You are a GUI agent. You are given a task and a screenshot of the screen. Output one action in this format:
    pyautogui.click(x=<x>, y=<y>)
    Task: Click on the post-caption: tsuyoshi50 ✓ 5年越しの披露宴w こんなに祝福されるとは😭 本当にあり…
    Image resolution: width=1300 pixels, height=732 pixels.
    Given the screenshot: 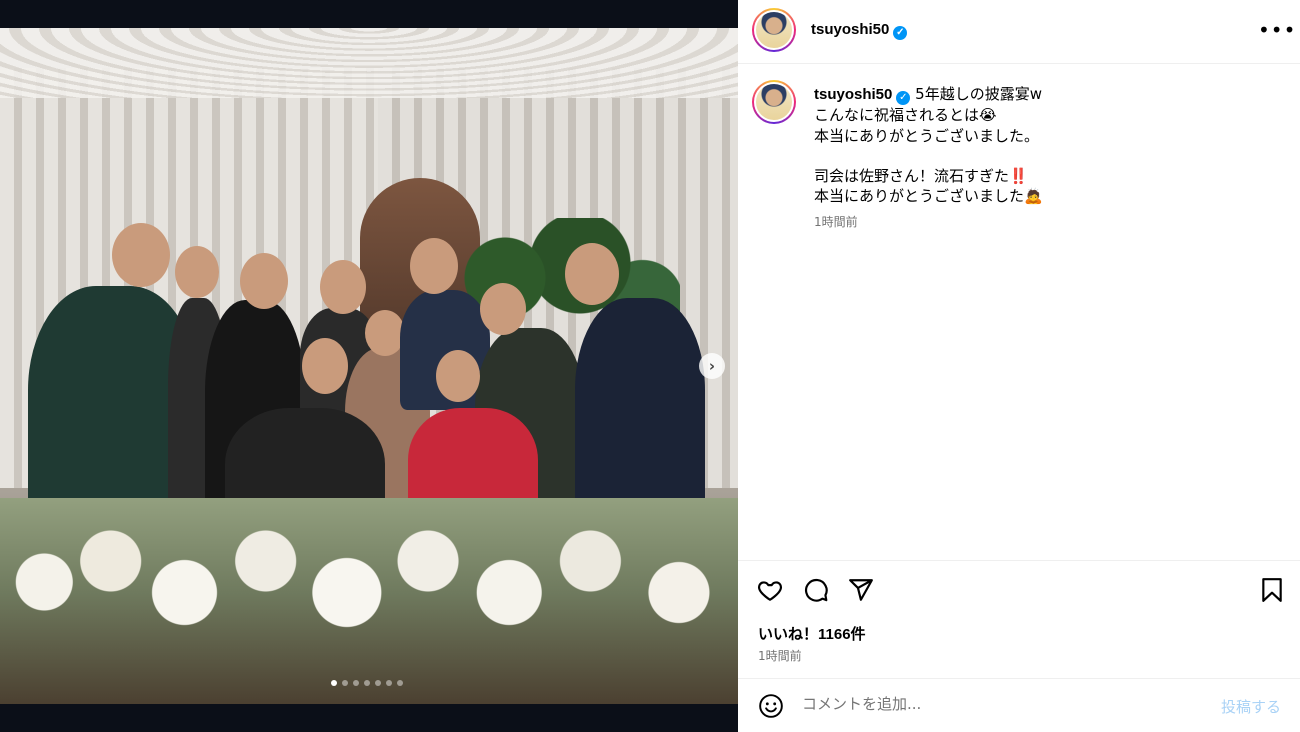 What is the action you would take?
    pyautogui.click(x=1044, y=145)
    